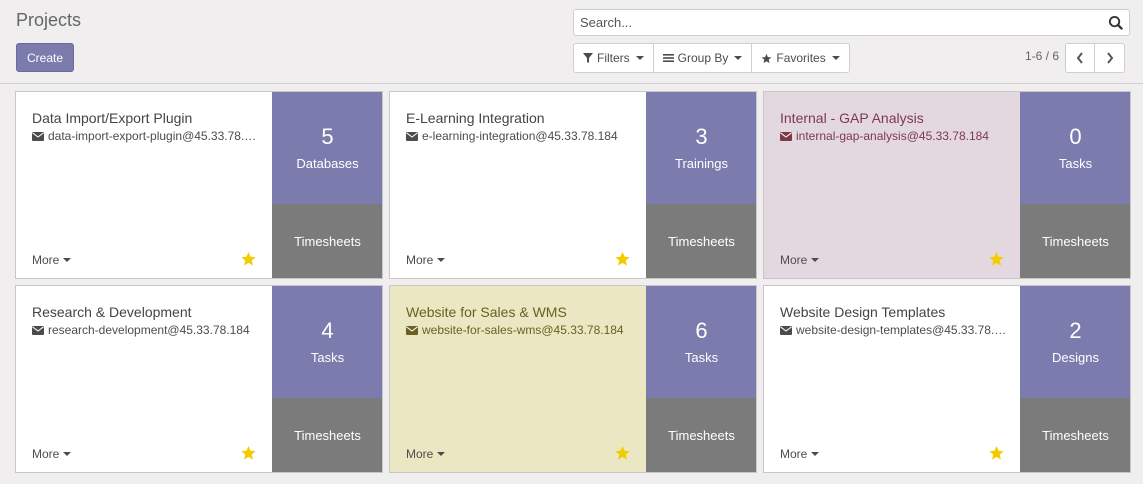 The height and width of the screenshot is (484, 1143). I want to click on project-email-text: website-design-templates@45.33.78.184, so click(902, 330).